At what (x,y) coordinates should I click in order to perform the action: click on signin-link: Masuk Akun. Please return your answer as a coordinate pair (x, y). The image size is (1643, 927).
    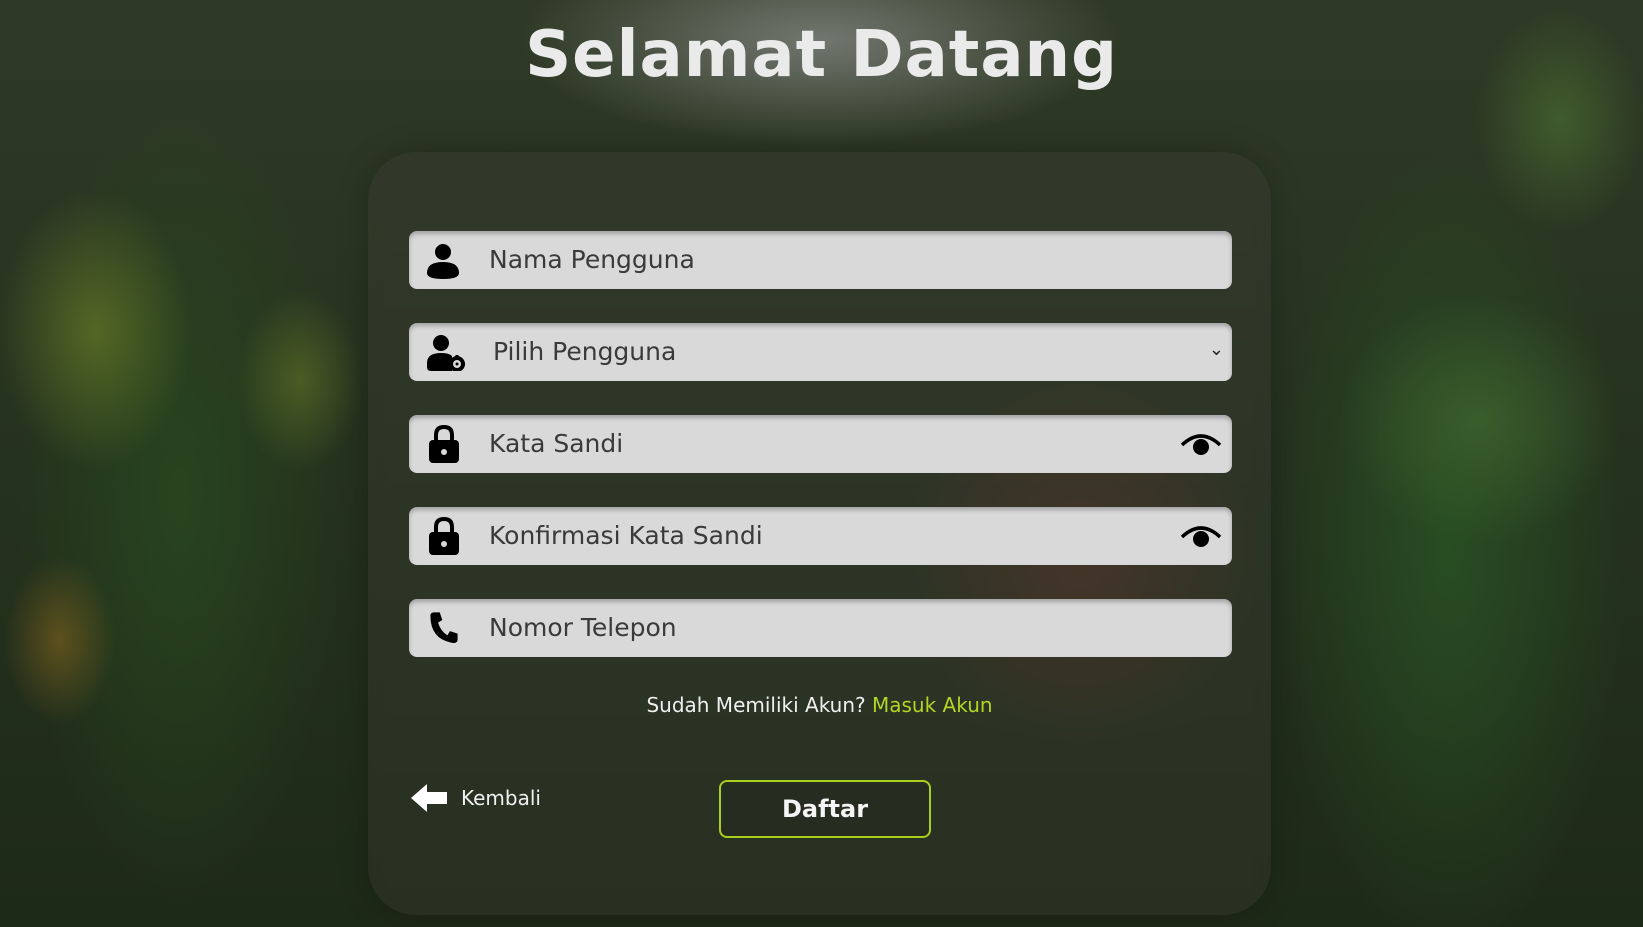
    Looking at the image, I should click on (932, 705).